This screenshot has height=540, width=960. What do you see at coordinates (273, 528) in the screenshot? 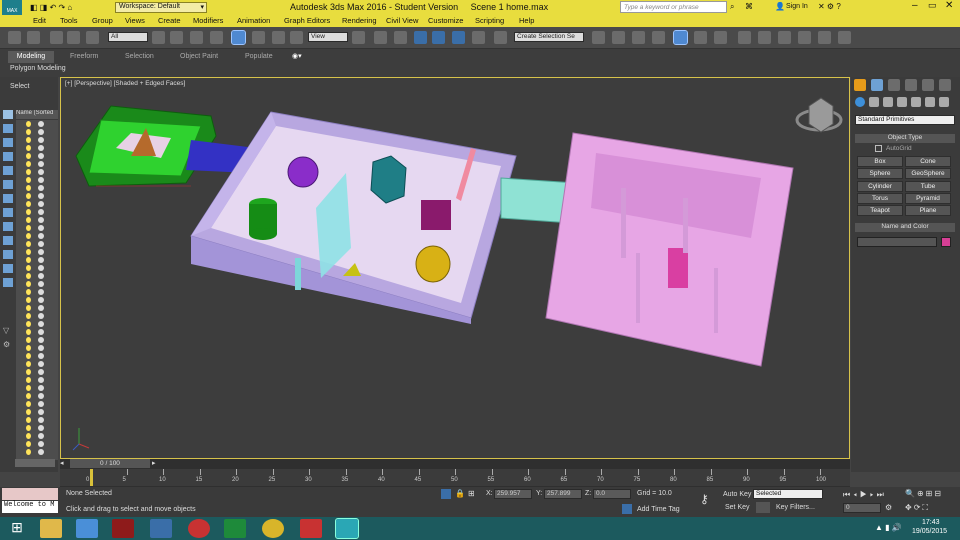
I see `chrome-icon` at bounding box center [273, 528].